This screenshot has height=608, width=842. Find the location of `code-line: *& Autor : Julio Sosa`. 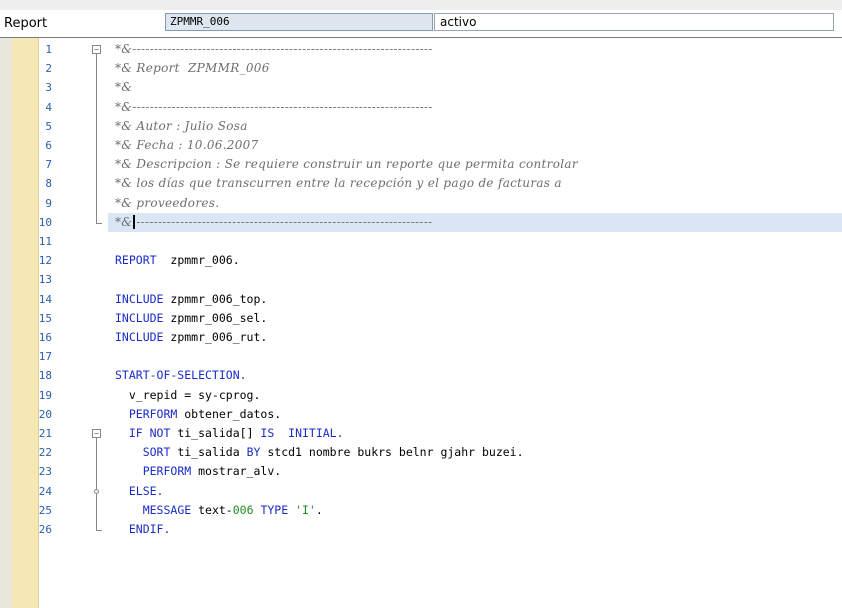

code-line: *& Autor : Julio Sosa is located at coordinates (478, 126).